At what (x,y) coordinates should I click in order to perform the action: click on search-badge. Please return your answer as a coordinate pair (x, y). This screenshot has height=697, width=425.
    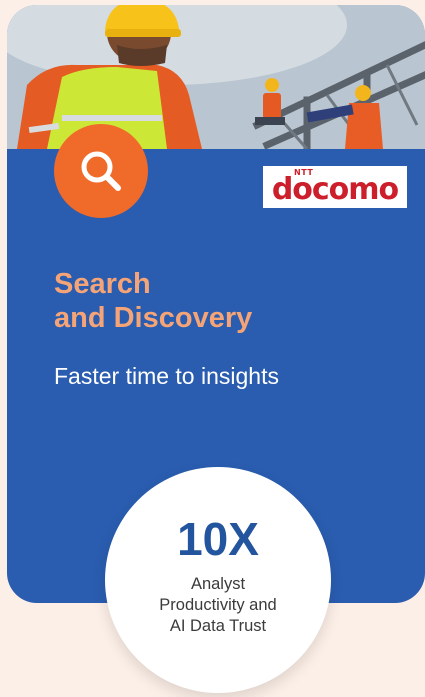
    Looking at the image, I should click on (101, 171).